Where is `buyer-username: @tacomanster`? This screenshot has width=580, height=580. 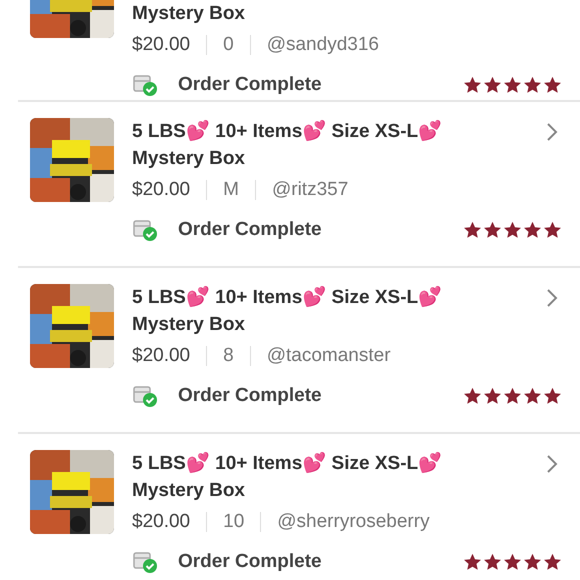
buyer-username: @tacomanster is located at coordinates (328, 356).